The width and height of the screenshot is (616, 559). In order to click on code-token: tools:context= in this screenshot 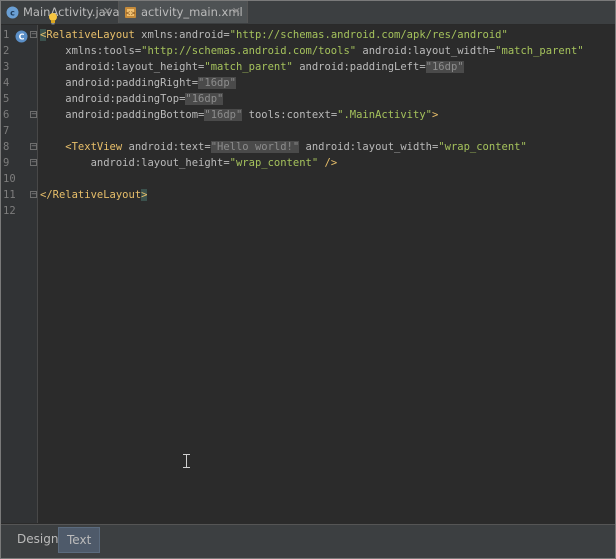, I will do `click(290, 115)`.